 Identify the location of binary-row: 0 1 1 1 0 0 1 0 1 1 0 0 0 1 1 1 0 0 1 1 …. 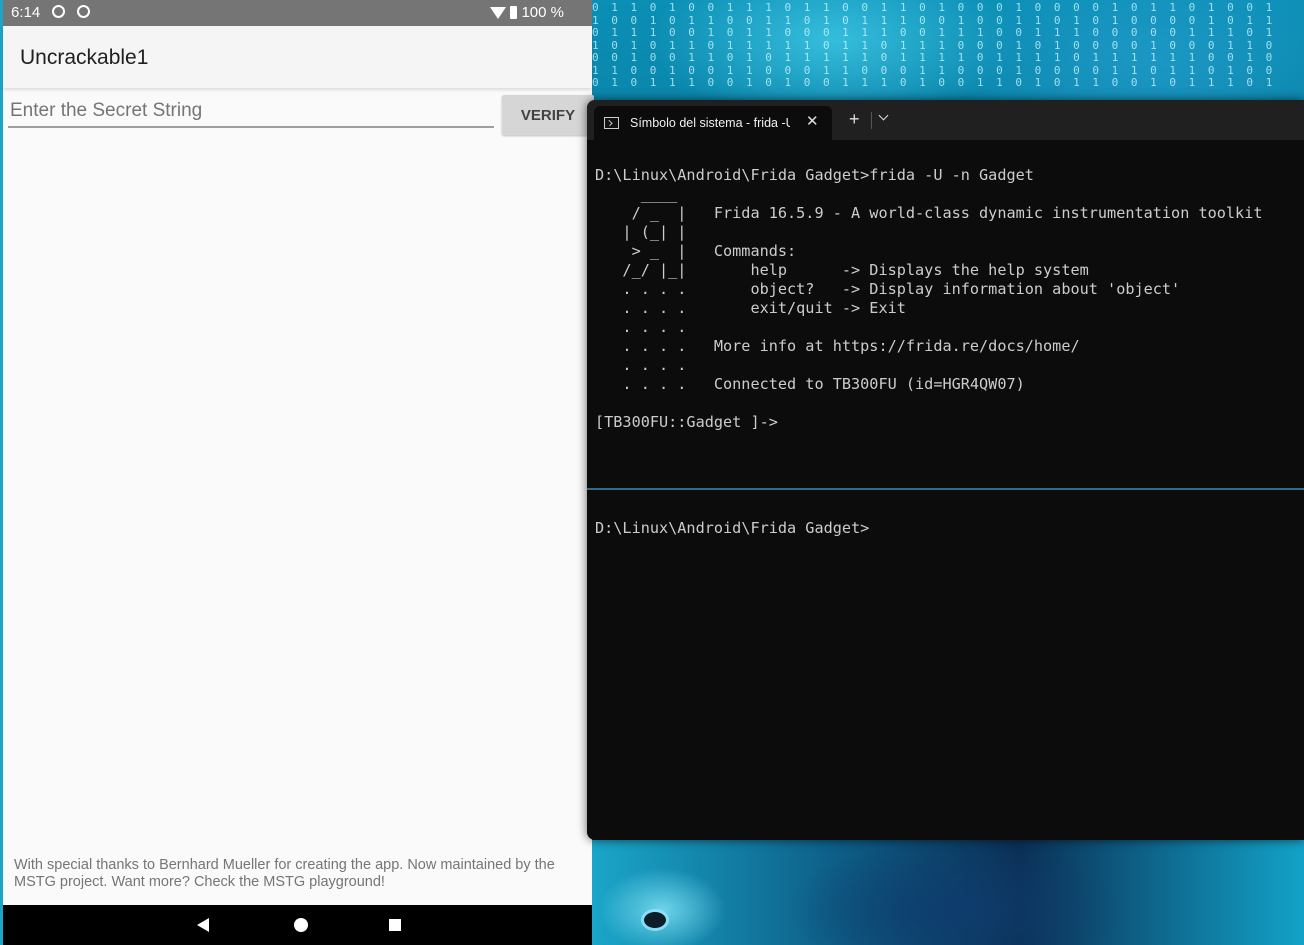
(934, 32).